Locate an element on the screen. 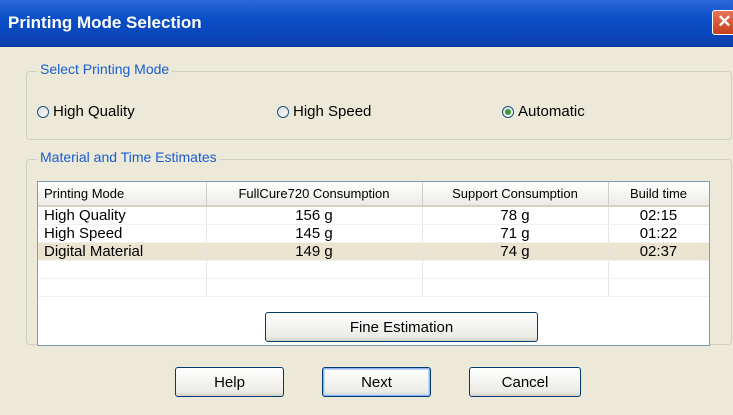  cell-fullcure: 149 g is located at coordinates (314, 251).